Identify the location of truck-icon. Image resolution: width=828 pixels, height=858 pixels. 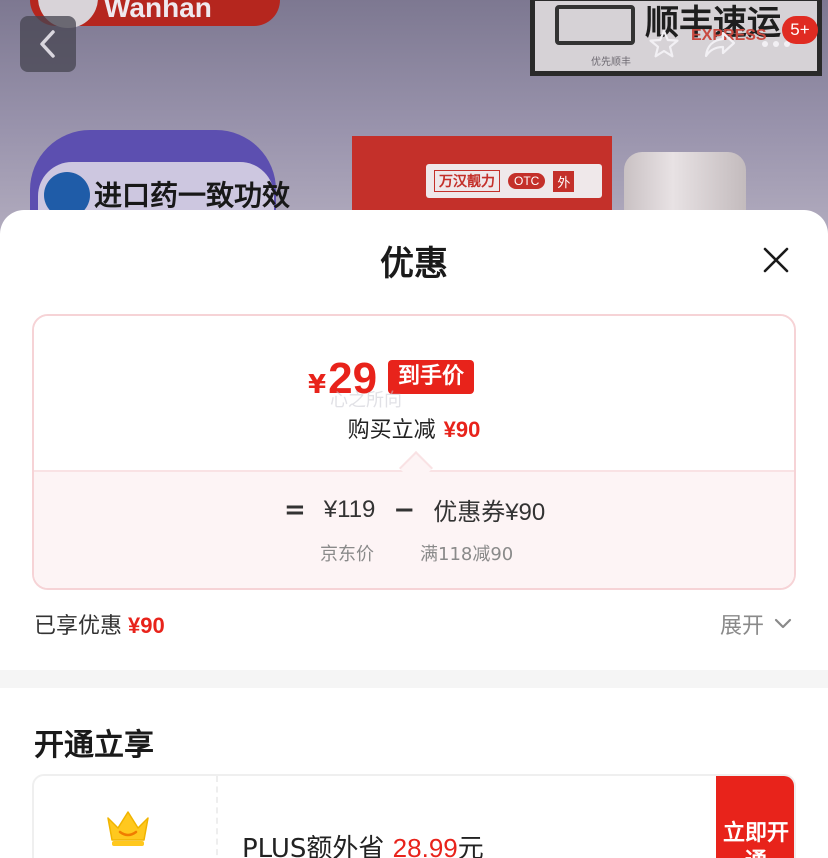
(595, 25).